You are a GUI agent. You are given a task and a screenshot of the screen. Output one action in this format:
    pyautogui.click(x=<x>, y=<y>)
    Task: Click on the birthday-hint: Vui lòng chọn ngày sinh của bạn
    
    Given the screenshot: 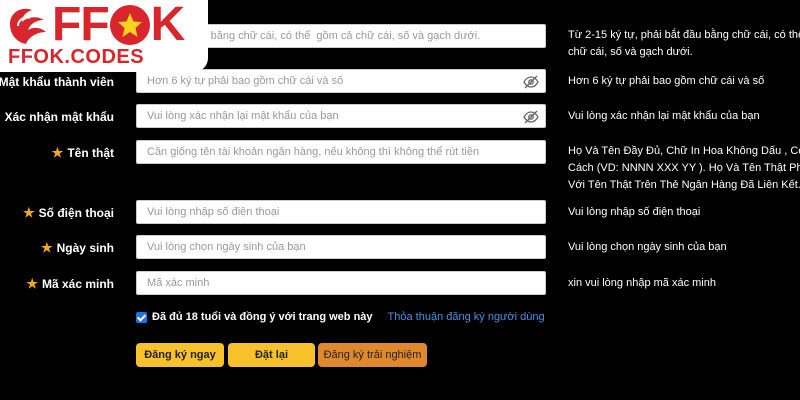 What is the action you would take?
    pyautogui.click(x=647, y=247)
    